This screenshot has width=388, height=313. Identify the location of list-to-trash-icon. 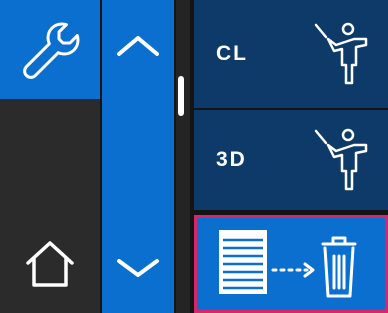
(288, 264).